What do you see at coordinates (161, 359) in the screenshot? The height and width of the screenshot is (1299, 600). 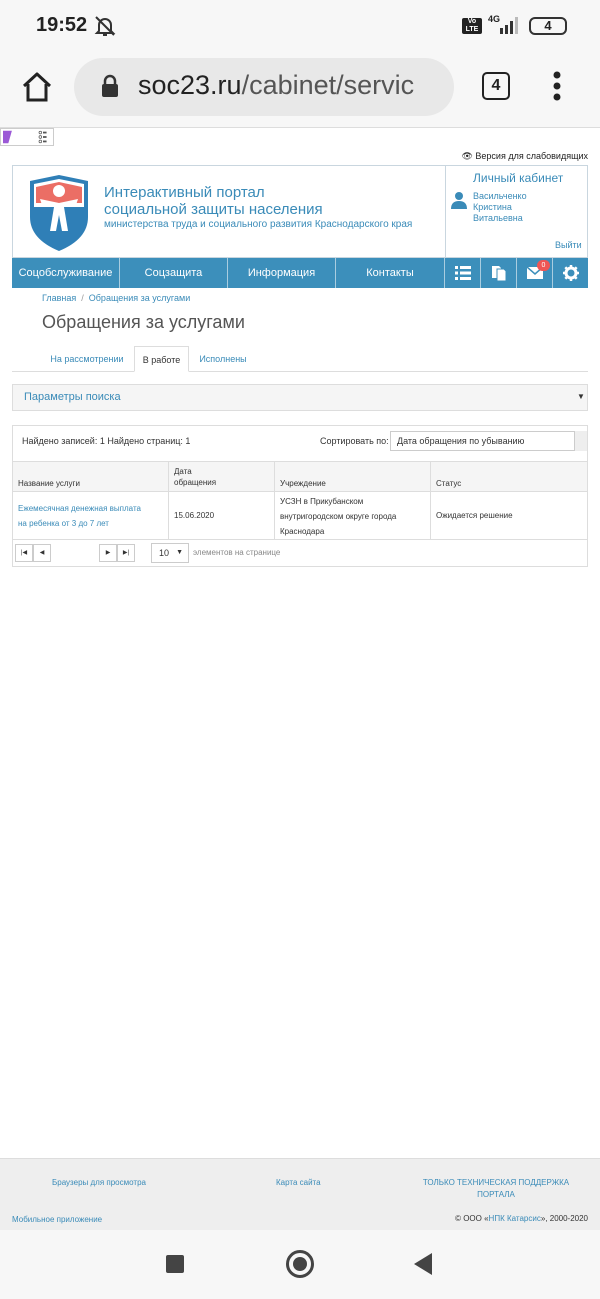 I see `tab-in-progress: В работе` at bounding box center [161, 359].